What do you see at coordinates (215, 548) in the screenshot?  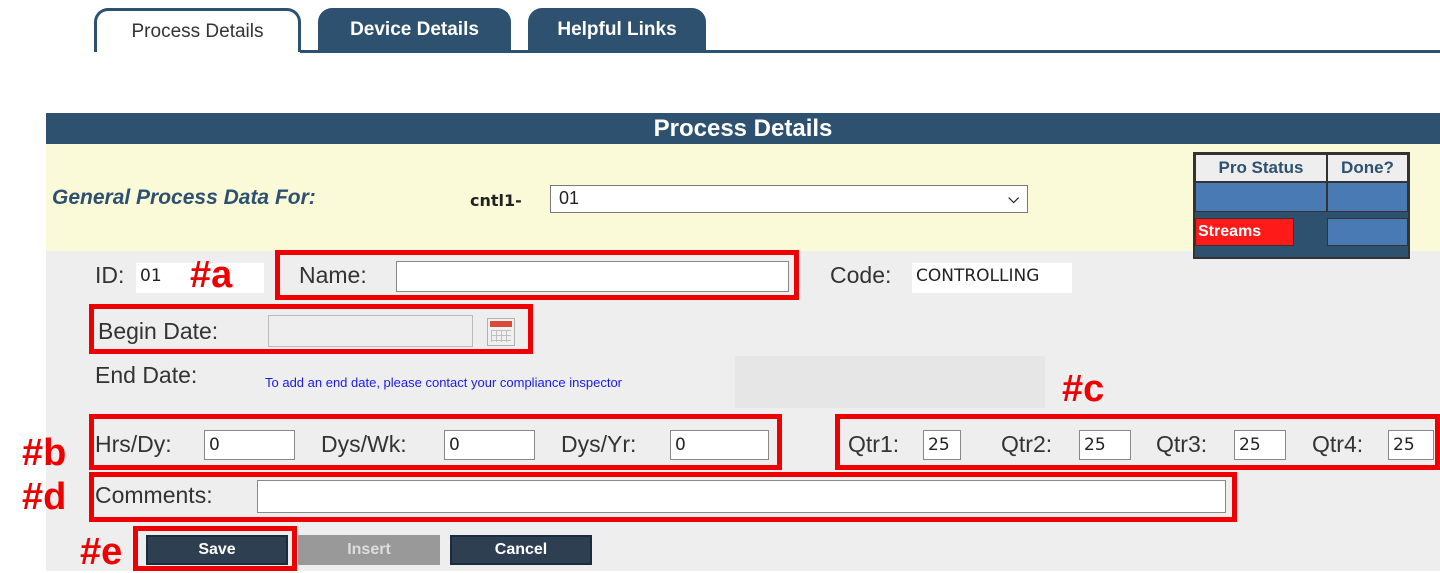 I see `annotation-box-e` at bounding box center [215, 548].